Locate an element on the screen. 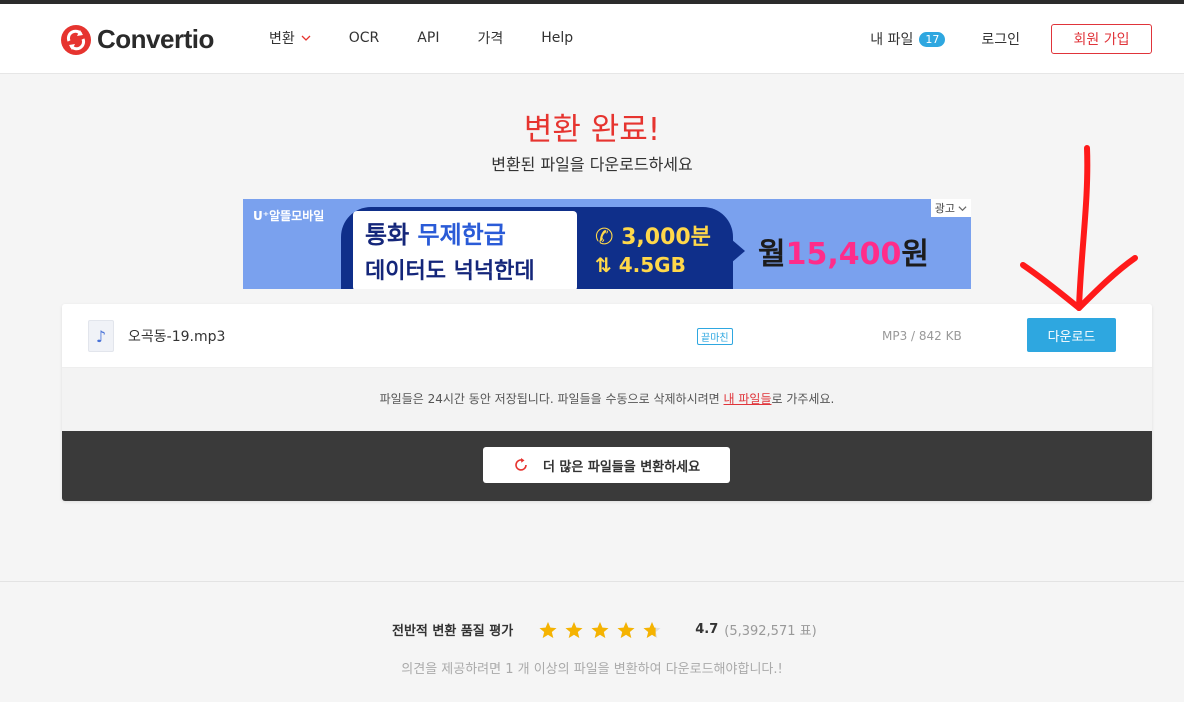  header-actions: 내 파일 17 로그인 회원 가입 is located at coordinates (1011, 39).